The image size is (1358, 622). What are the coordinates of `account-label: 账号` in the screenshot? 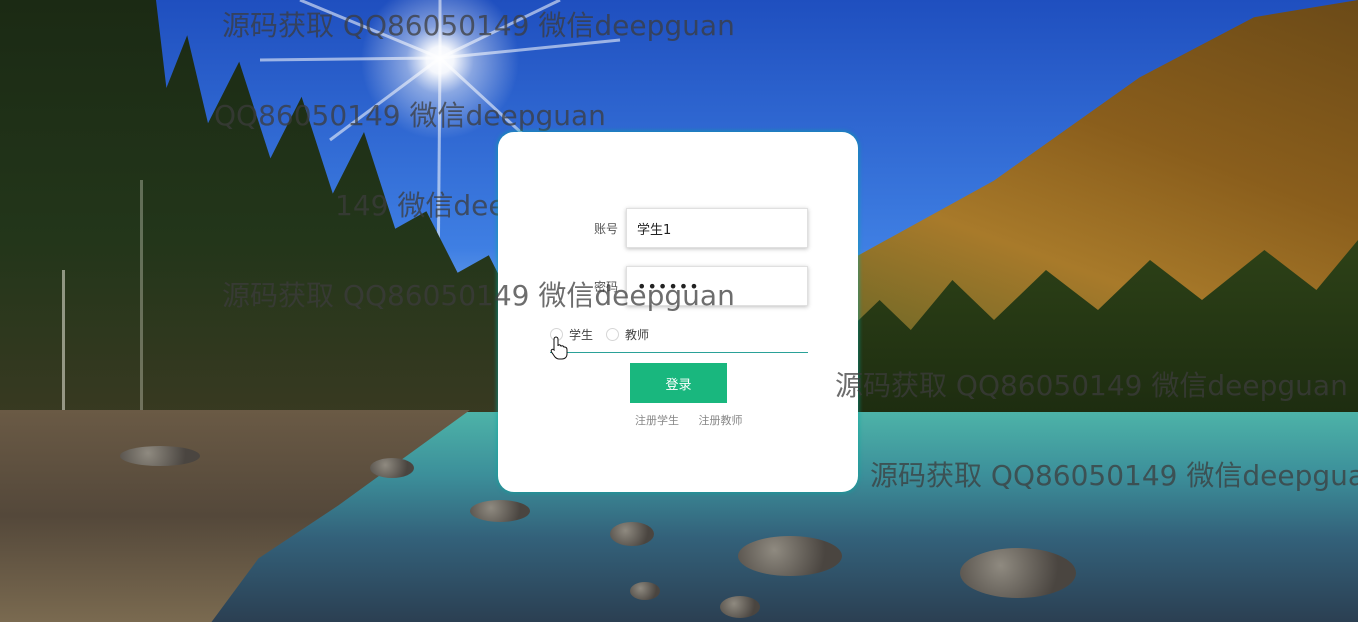 It's located at (605, 229).